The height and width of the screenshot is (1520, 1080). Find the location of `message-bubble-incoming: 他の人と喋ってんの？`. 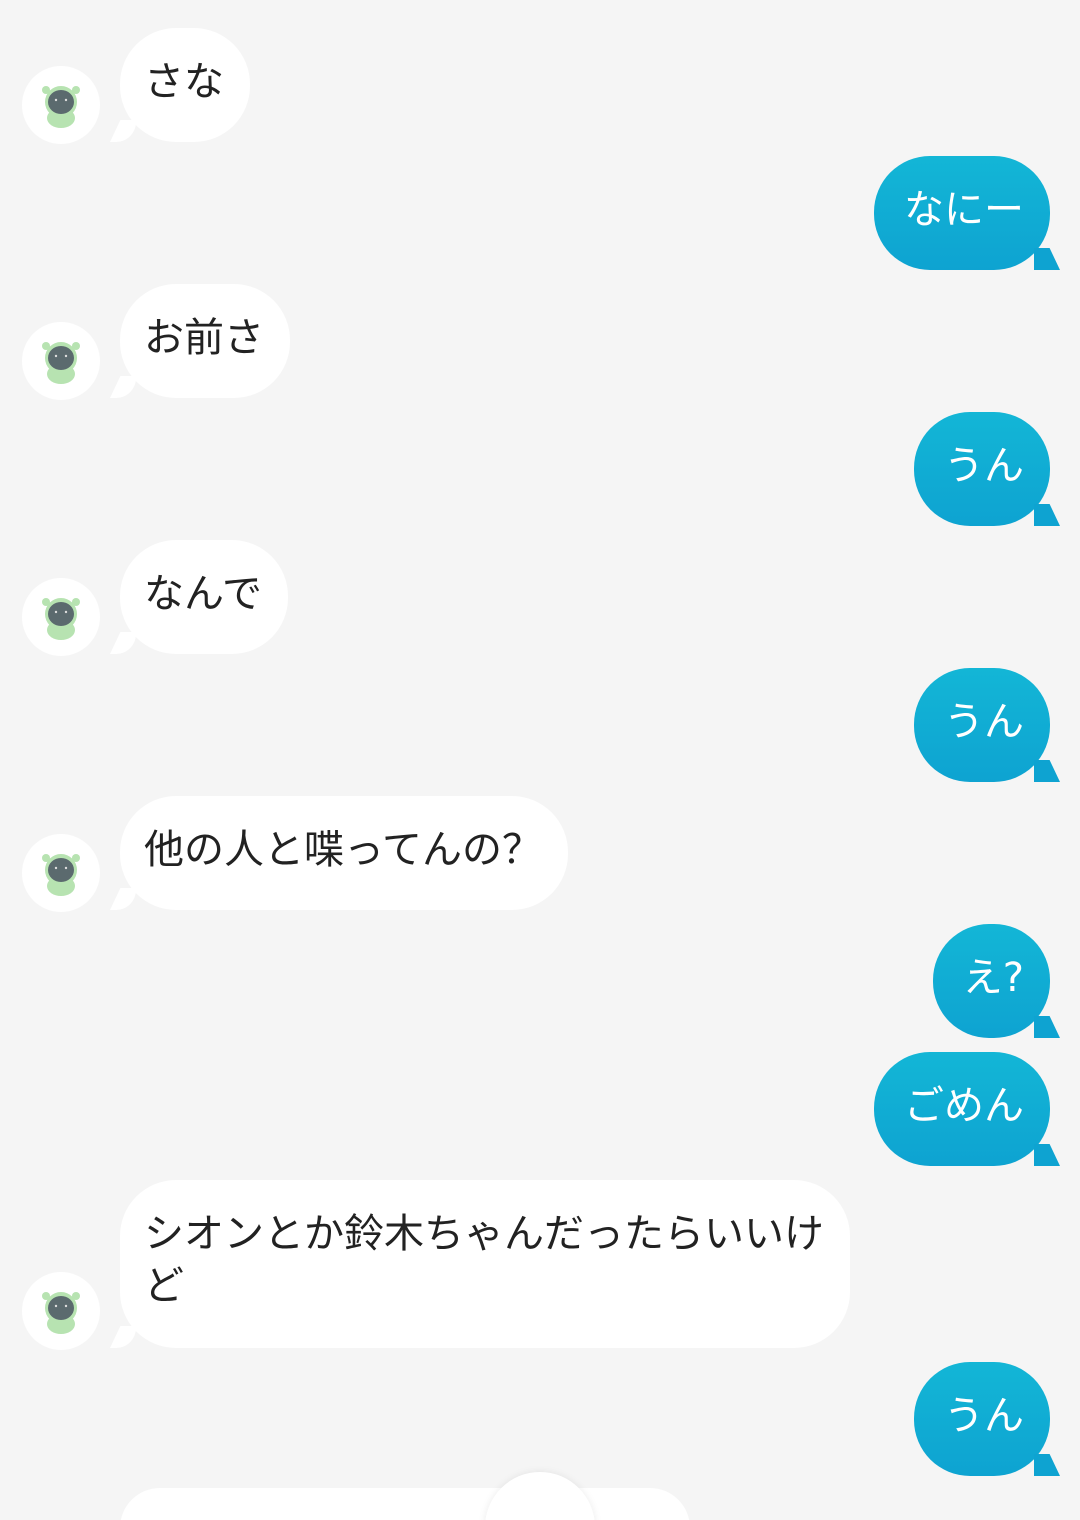

message-bubble-incoming: 他の人と喋ってんの？ is located at coordinates (344, 853).